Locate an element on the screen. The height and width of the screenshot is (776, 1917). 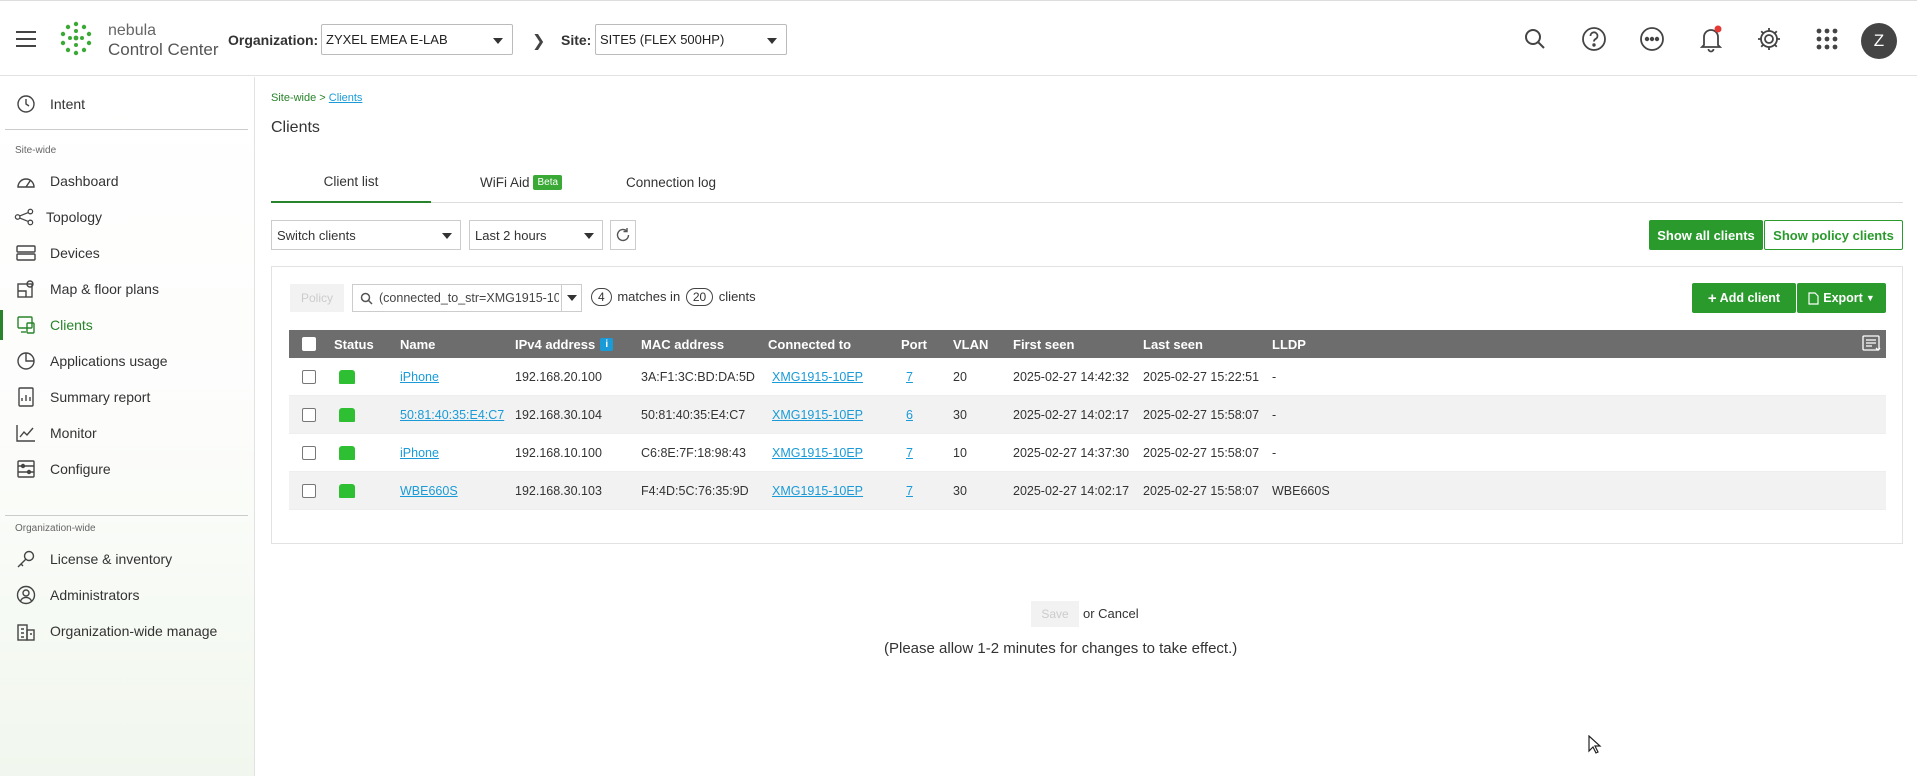
notification-bell-icon is located at coordinates (1711, 39).